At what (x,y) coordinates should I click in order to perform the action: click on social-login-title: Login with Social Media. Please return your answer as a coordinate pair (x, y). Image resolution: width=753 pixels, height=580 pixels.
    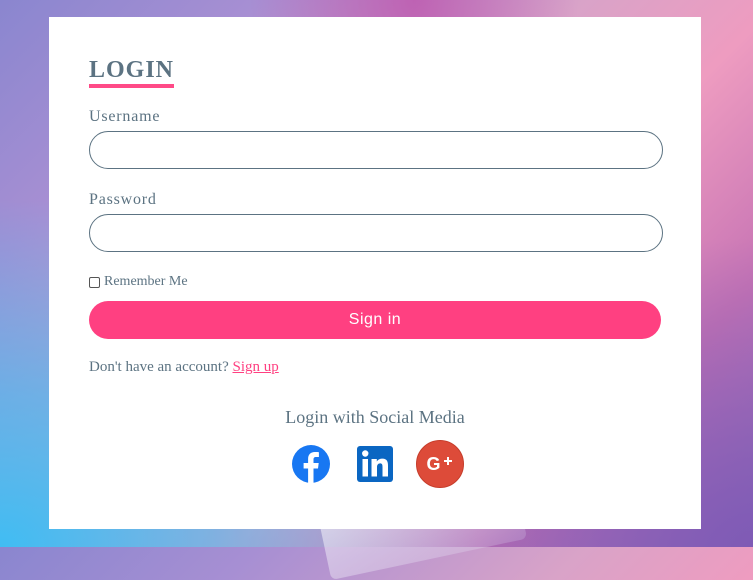
    Looking at the image, I should click on (375, 417).